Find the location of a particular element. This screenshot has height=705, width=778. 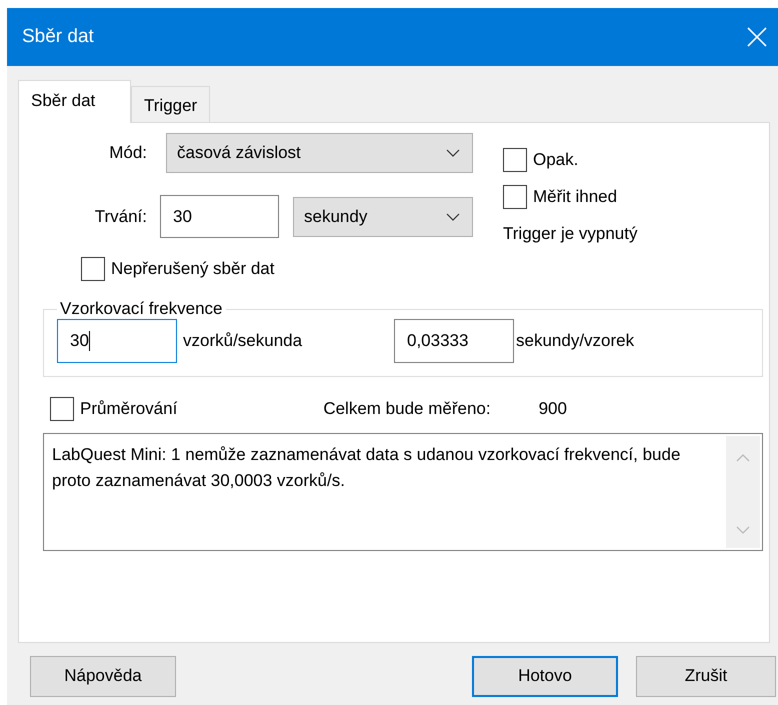

duration-field: 30 is located at coordinates (219, 216).